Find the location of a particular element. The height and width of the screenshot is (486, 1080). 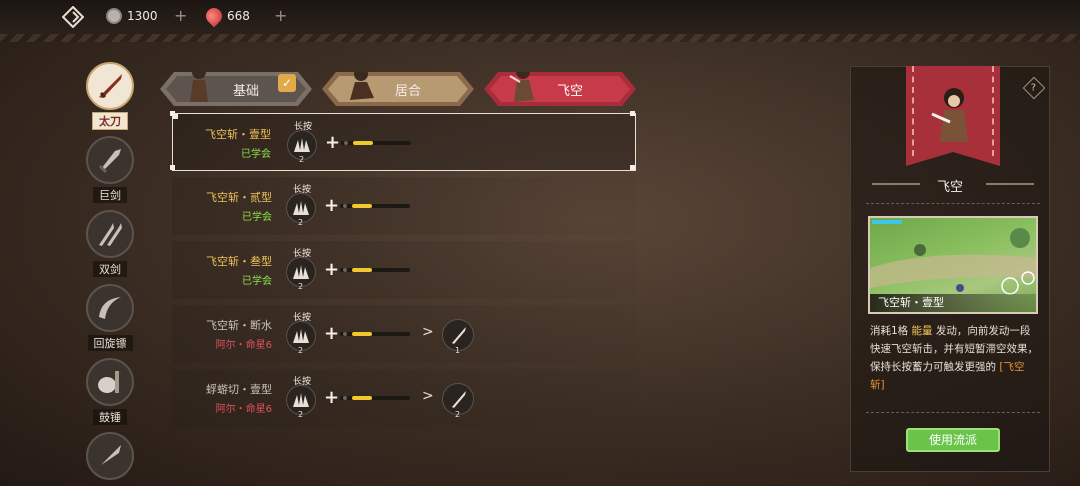

currency-crystal: 668 is located at coordinates (226, 16).